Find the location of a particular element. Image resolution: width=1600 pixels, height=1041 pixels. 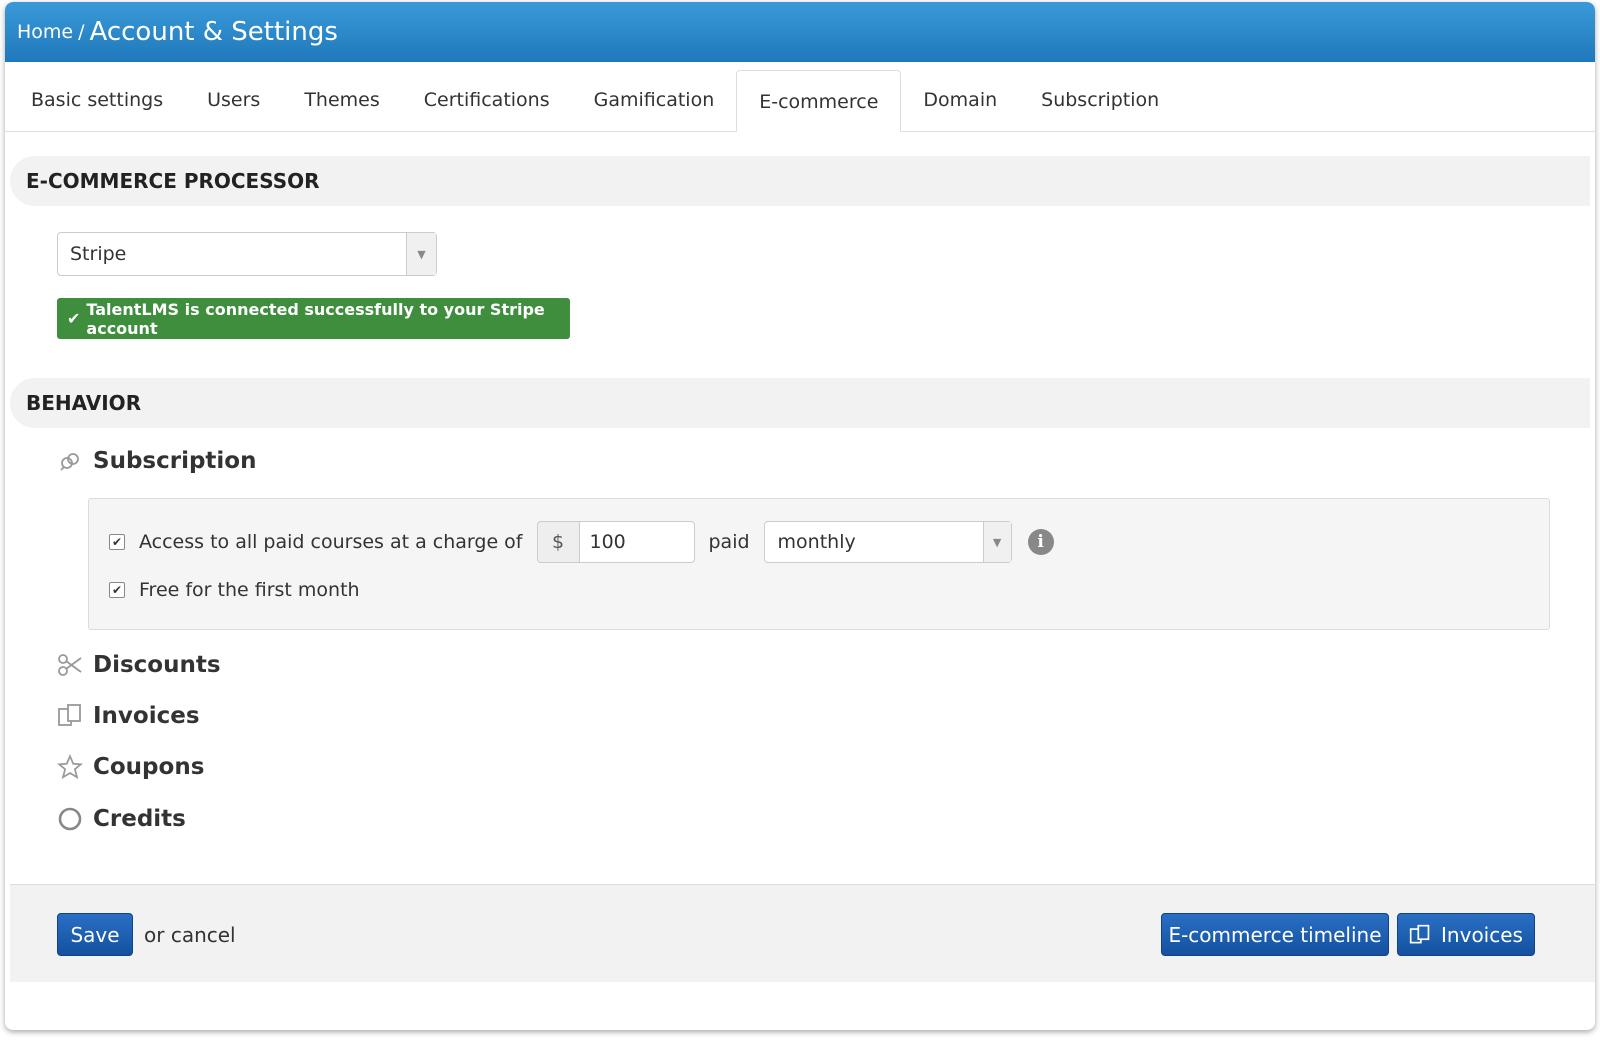

invoices-button: Invoices is located at coordinates (1466, 934).